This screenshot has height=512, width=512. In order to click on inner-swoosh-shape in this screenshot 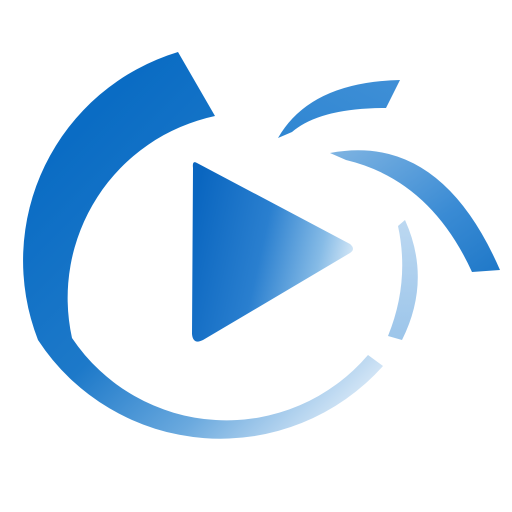, I will do `click(403, 280)`.